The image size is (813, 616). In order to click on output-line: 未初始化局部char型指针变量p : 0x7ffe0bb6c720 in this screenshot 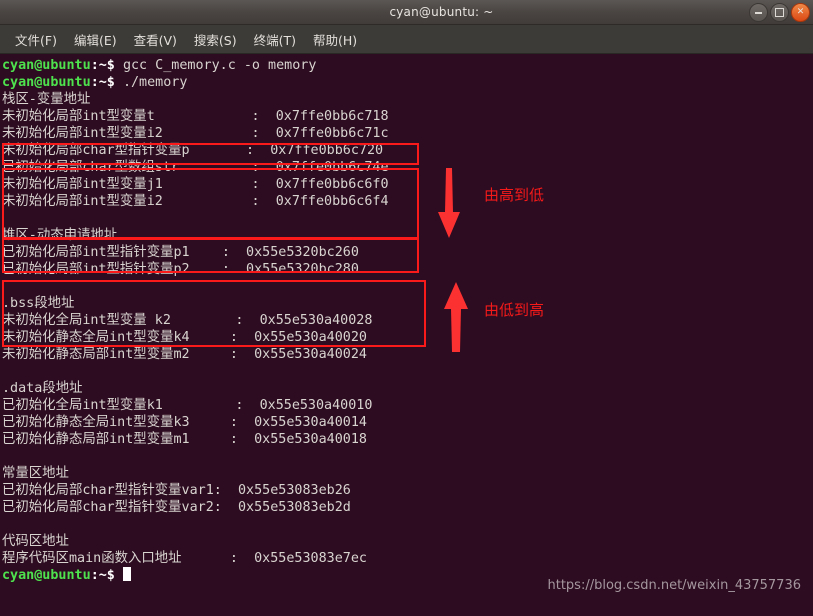, I will do `click(193, 150)`.